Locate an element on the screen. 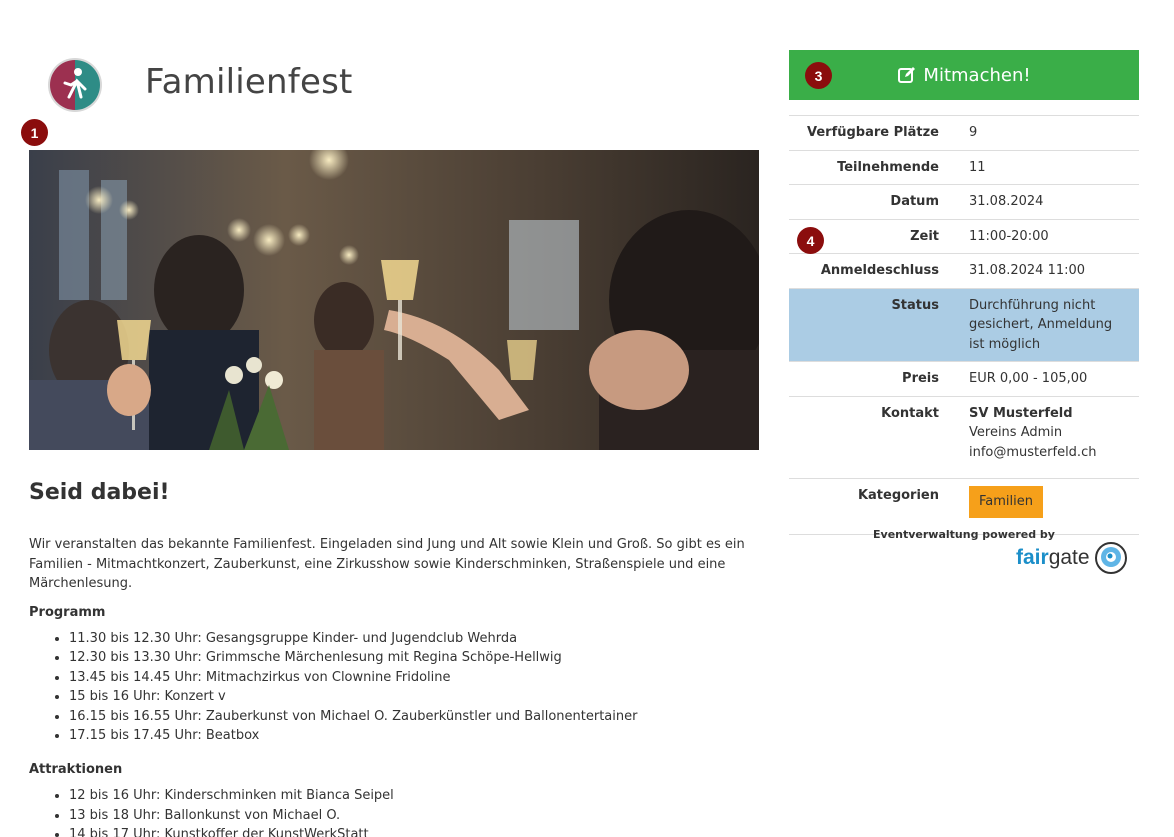 This screenshot has width=1174, height=837. marker-1: 1 is located at coordinates (34, 132).